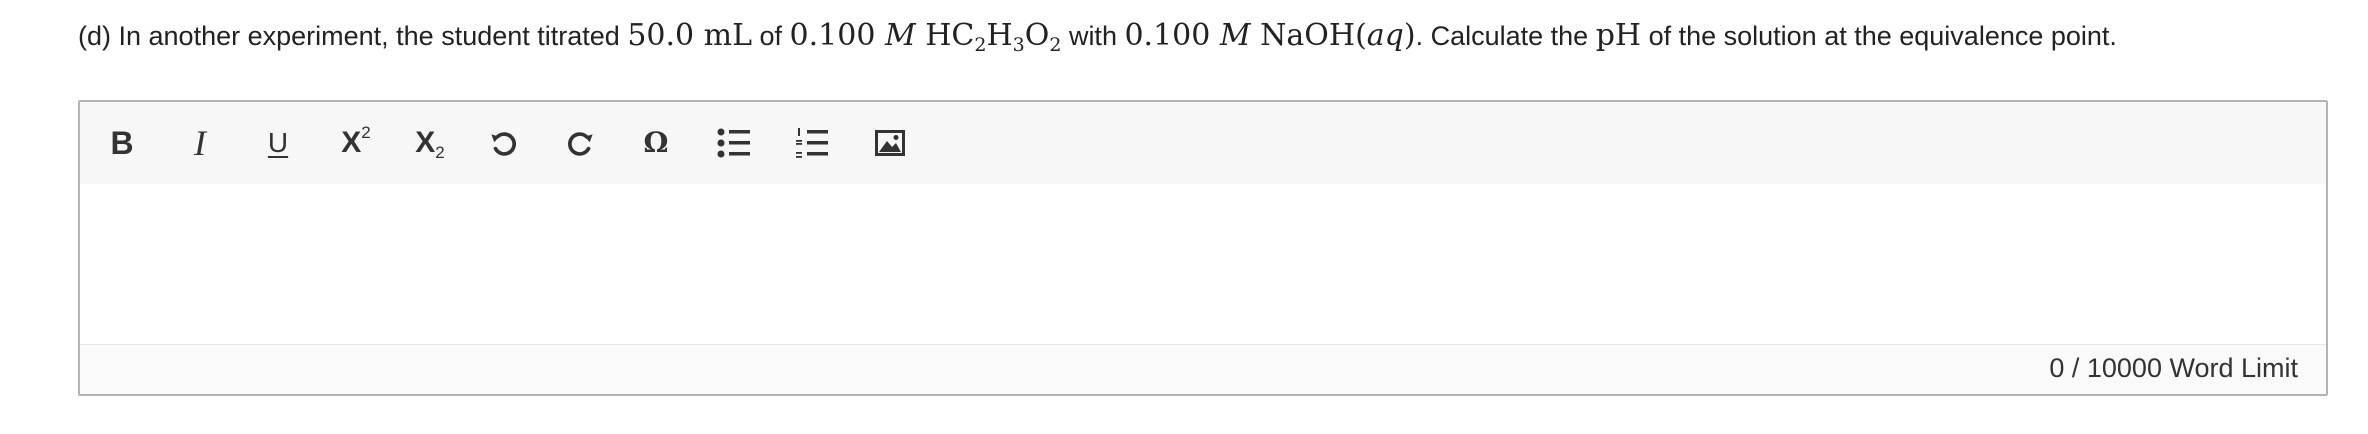  What do you see at coordinates (2229, 368) in the screenshot?
I see `word-limit-label: Word Limit` at bounding box center [2229, 368].